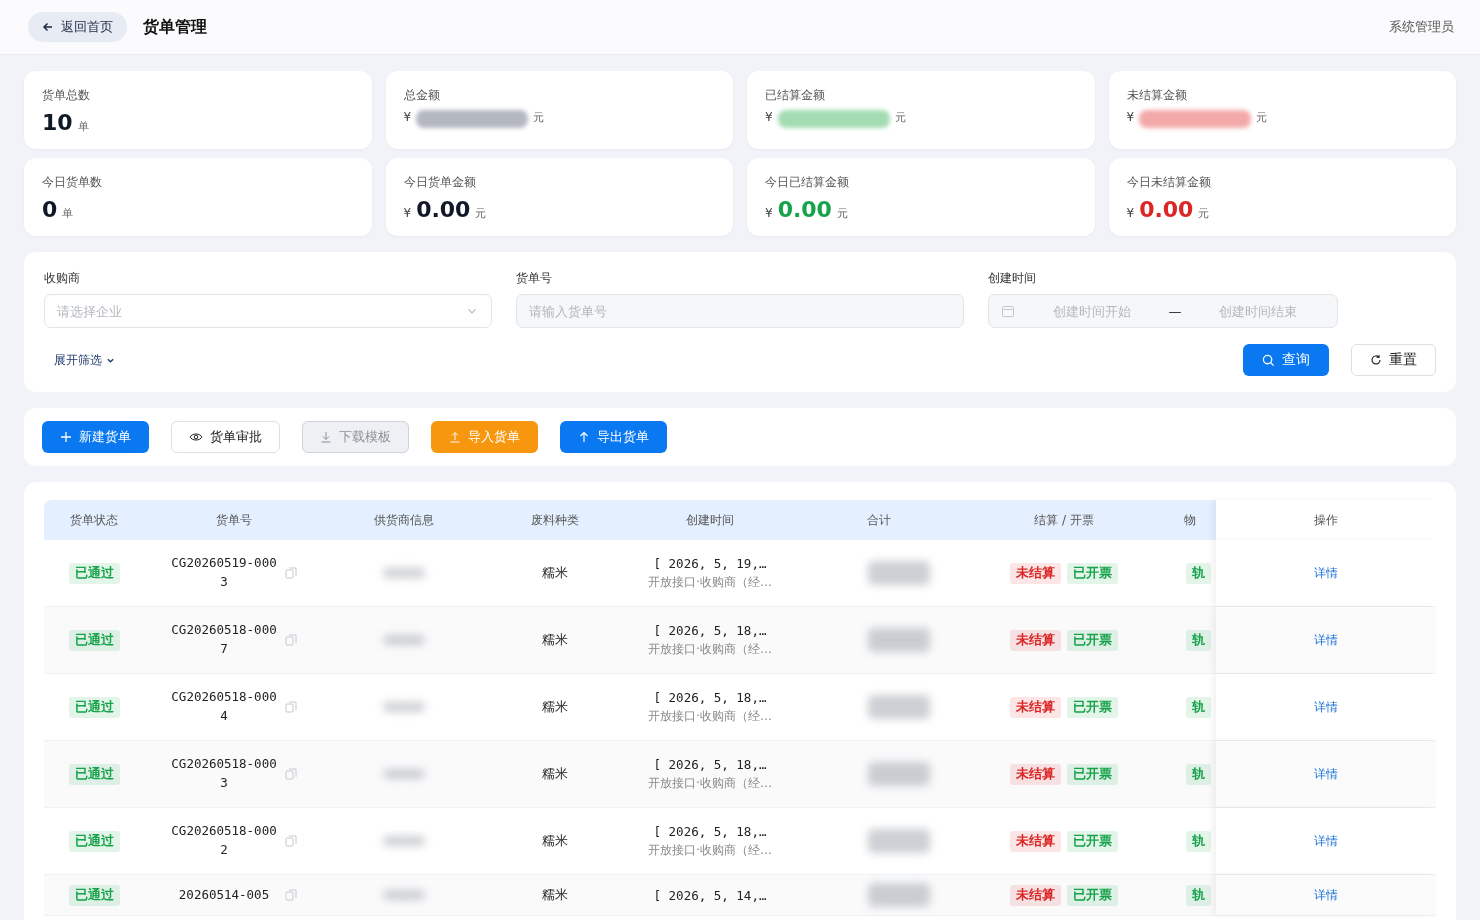 This screenshot has width=1480, height=920. I want to click on column-header: 货单号, so click(234, 520).